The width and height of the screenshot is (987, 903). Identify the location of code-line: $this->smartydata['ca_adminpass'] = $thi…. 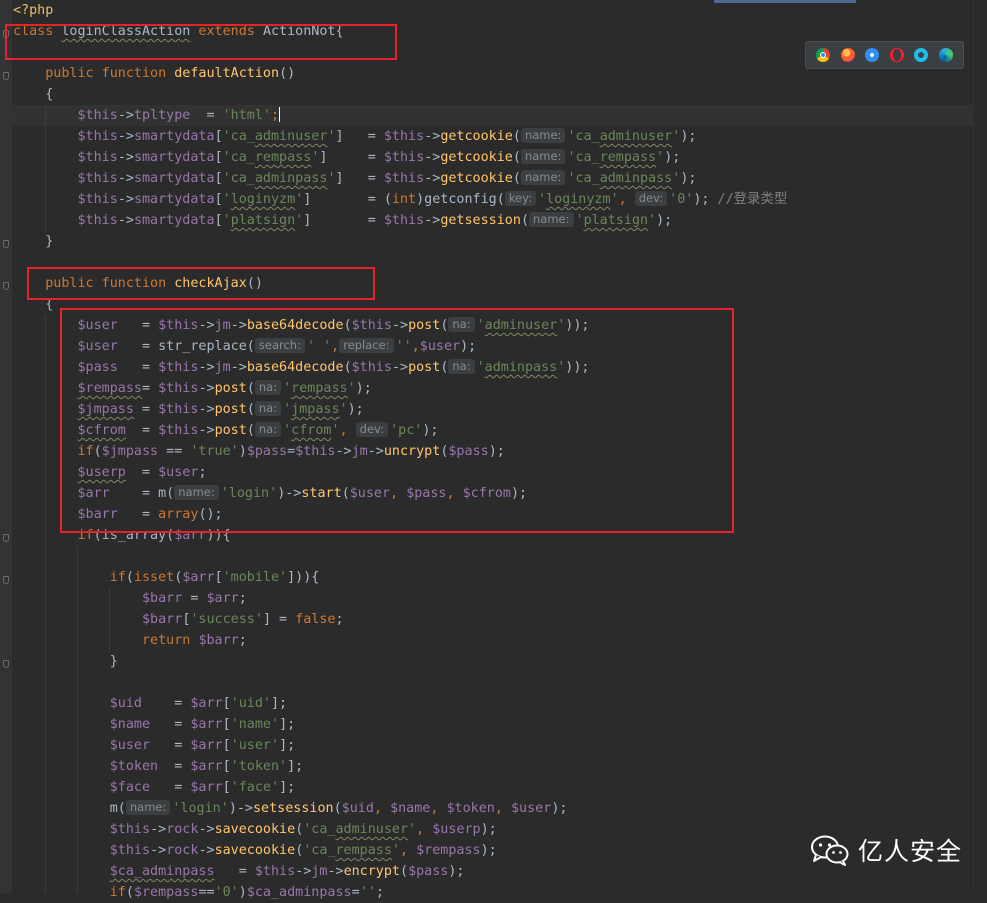
(354, 178).